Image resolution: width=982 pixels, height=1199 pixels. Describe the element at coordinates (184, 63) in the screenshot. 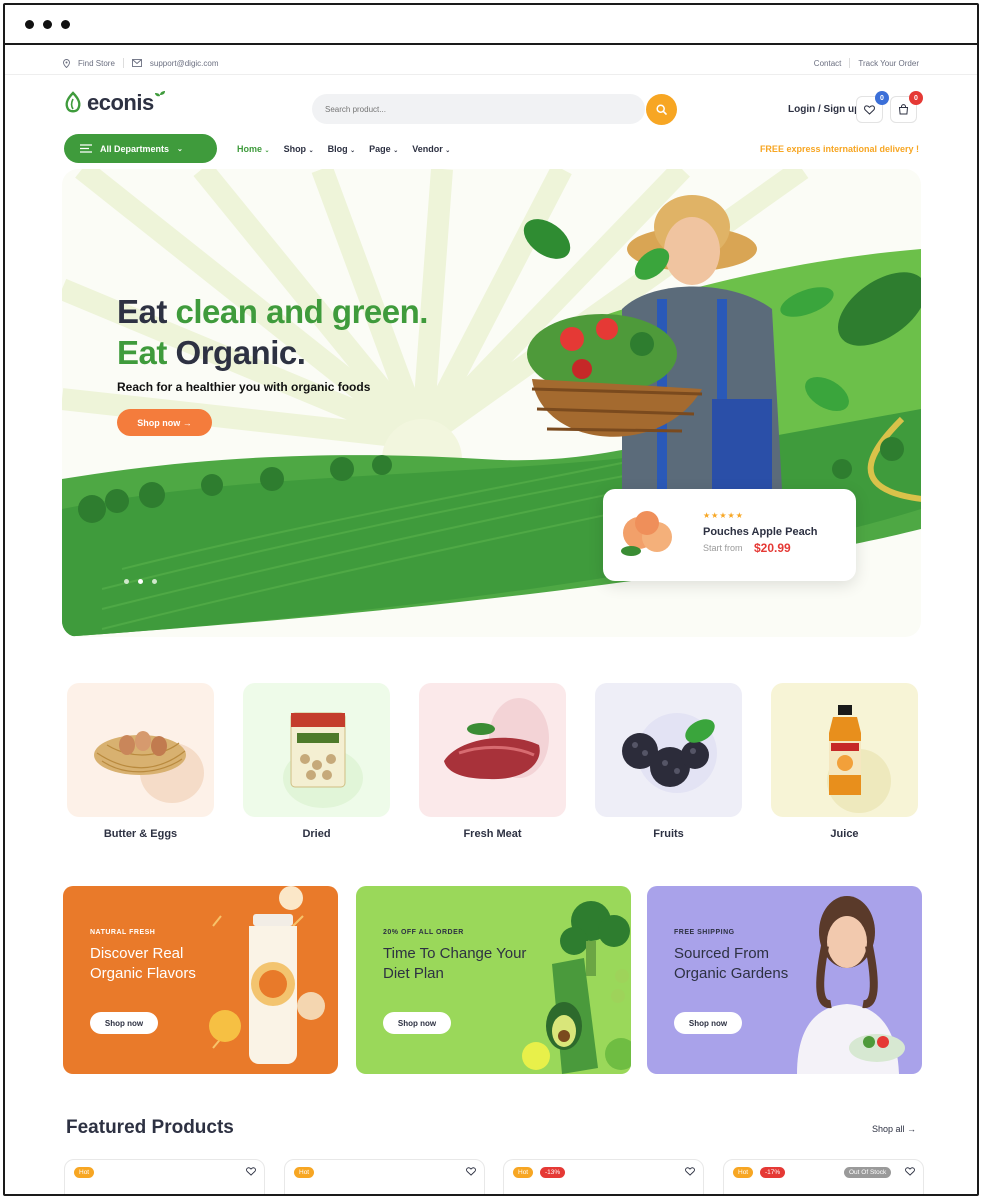

I see `support-email-link: support@digic.com` at that location.